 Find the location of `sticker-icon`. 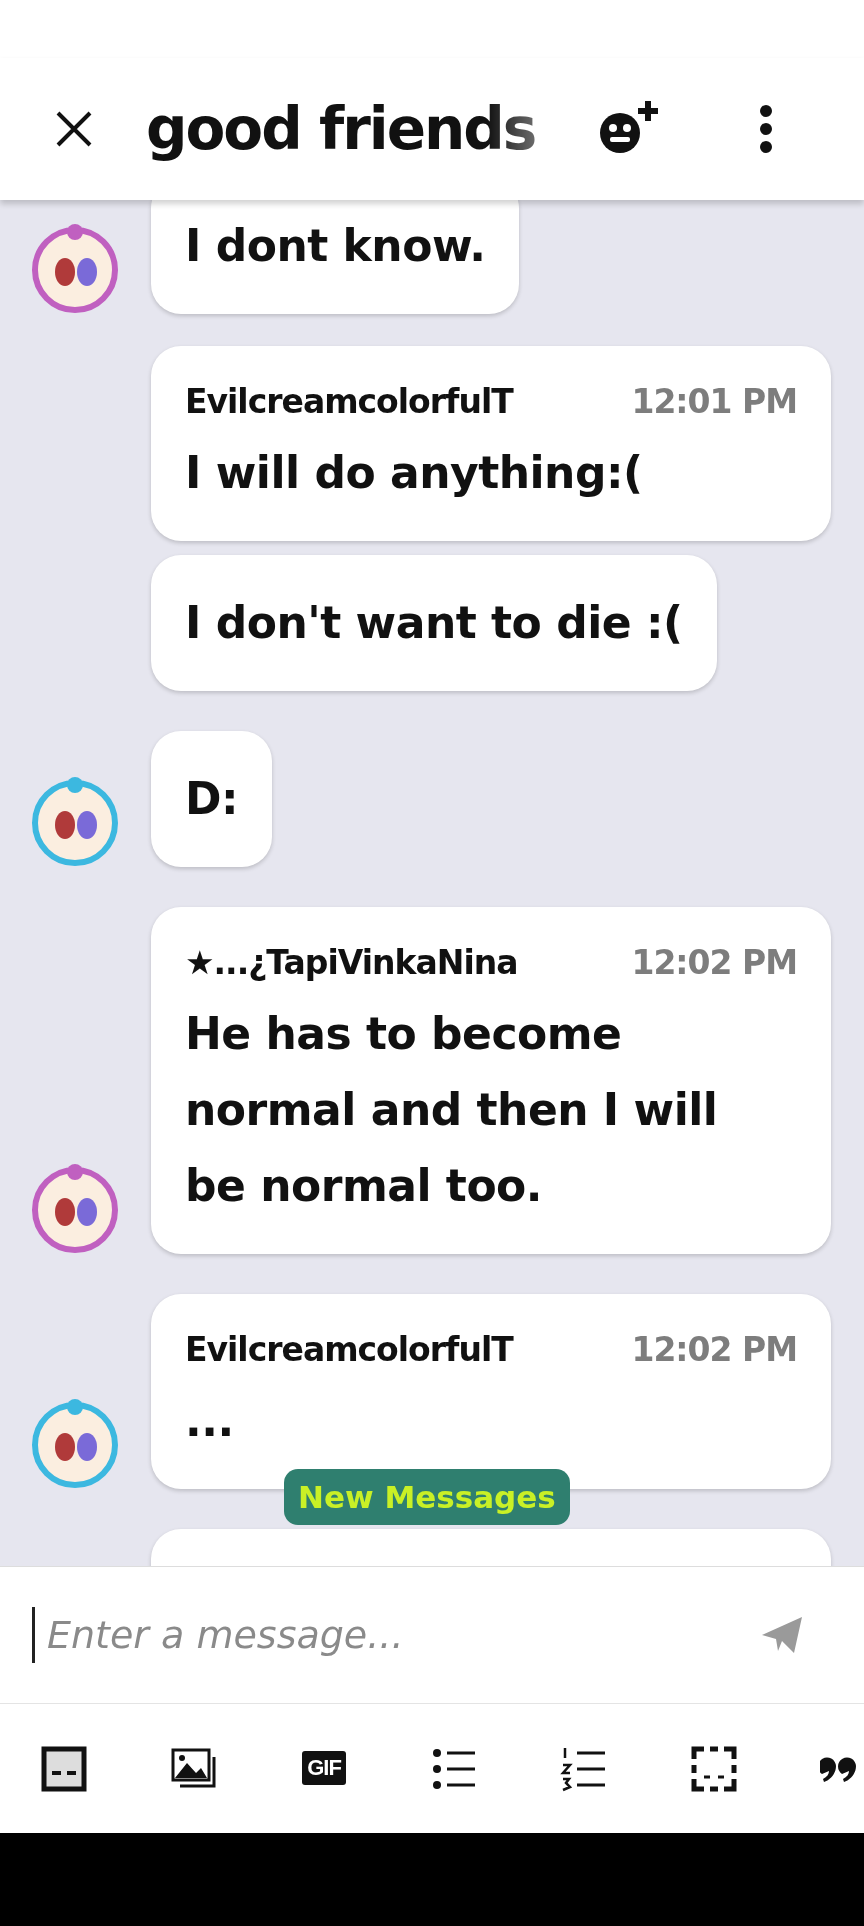

sticker-icon is located at coordinates (64, 1768).